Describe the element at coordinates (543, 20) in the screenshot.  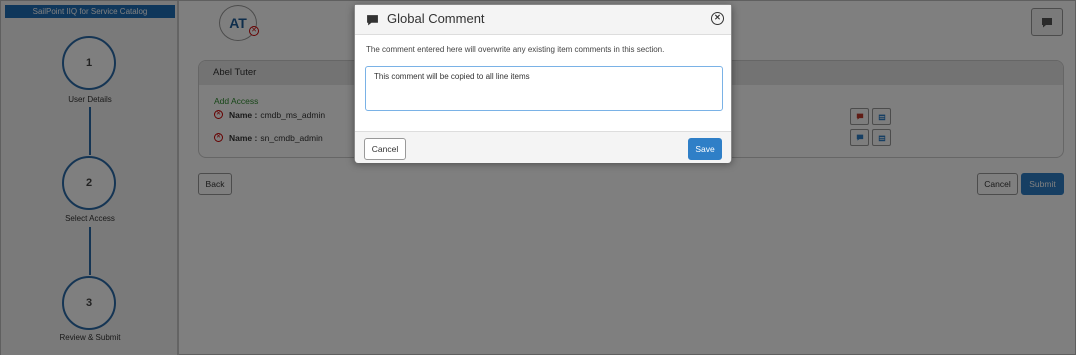
I see `modal-header: Global Comment ✕` at that location.